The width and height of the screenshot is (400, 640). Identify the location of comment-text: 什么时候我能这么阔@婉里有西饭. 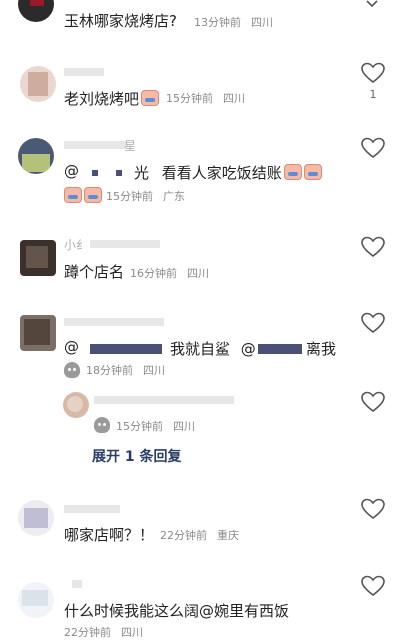
(177, 611).